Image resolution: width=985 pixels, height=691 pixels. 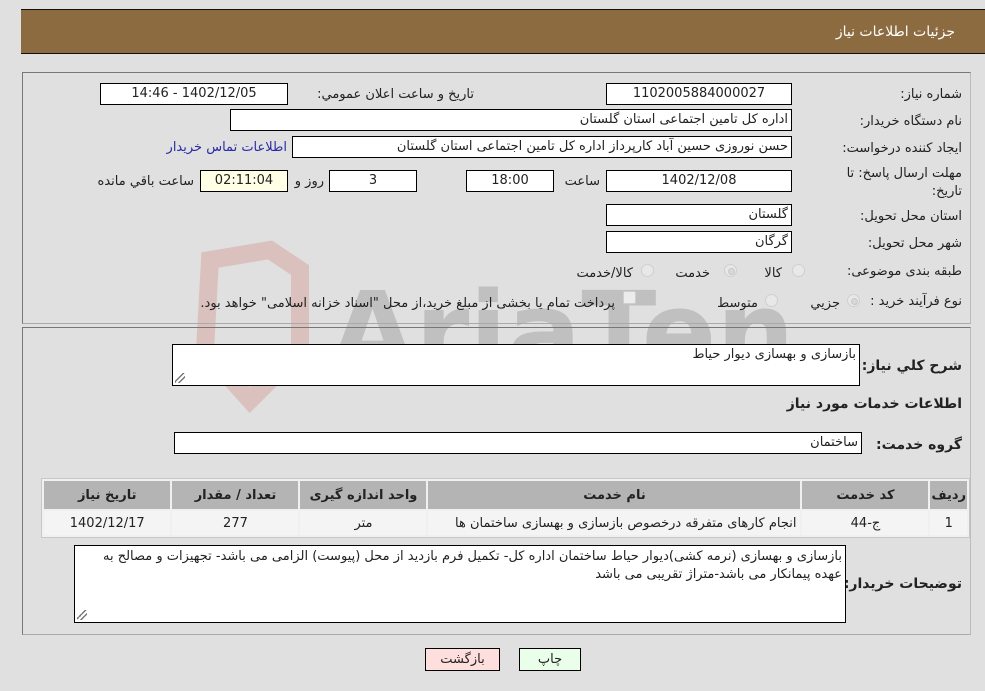 I want to click on category-radio-service, so click(x=730, y=270).